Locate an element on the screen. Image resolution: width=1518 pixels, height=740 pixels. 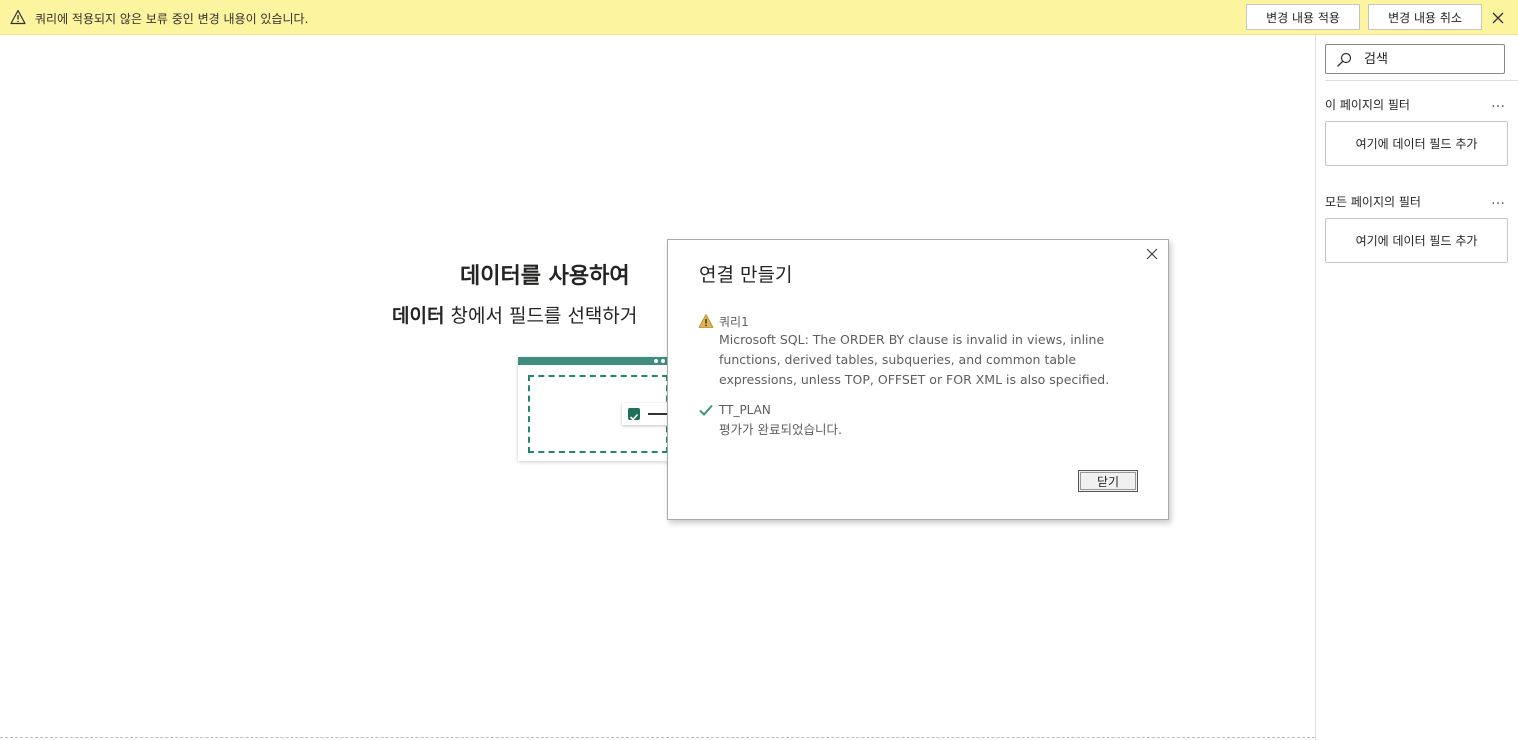
canvas-bottom-border is located at coordinates (657, 737).